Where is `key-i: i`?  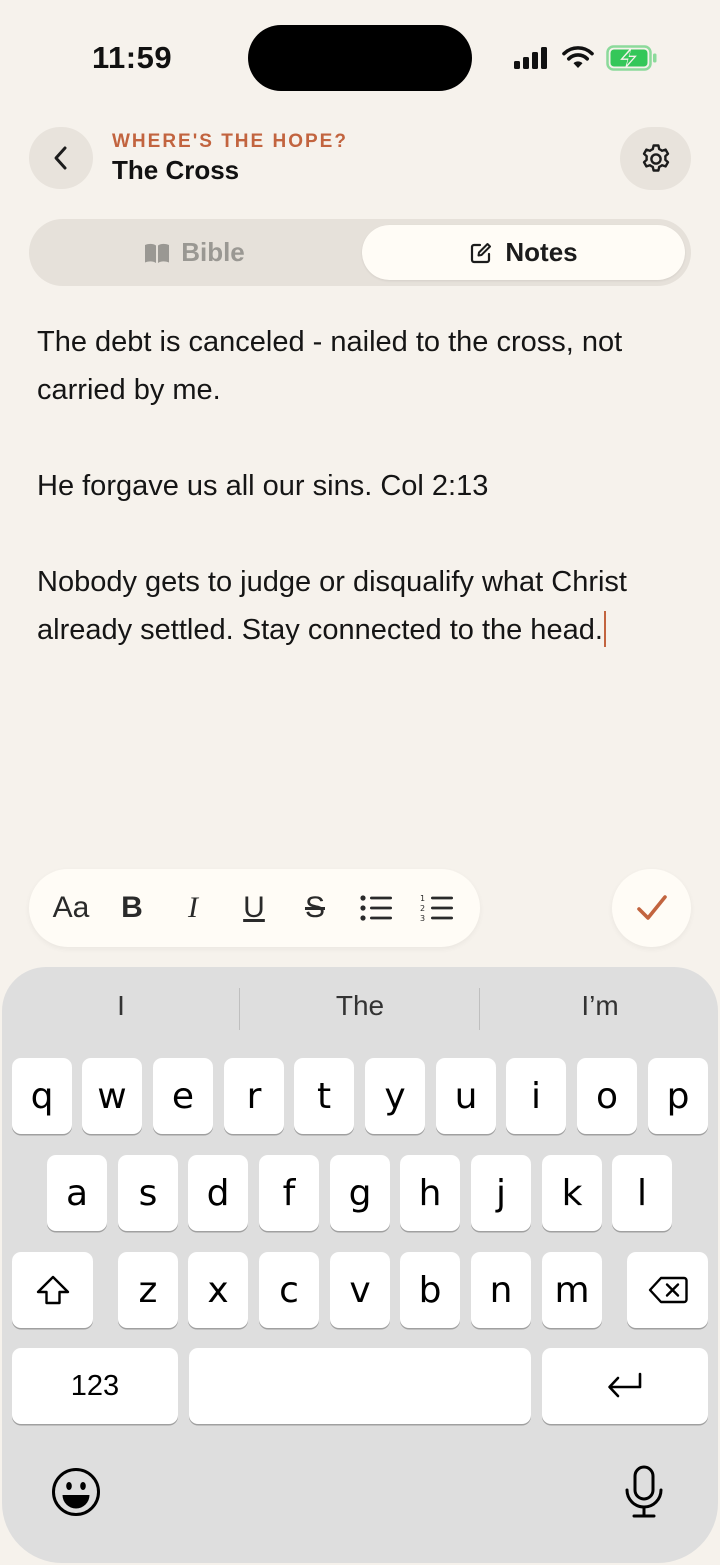 key-i: i is located at coordinates (536, 1096).